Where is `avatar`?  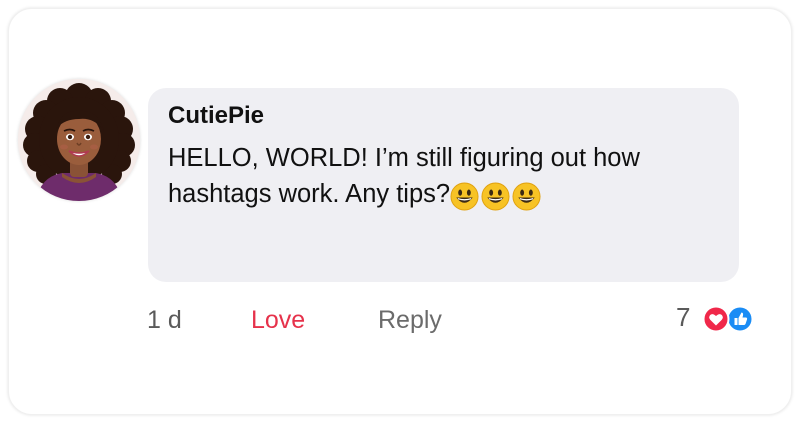
avatar is located at coordinates (79, 140).